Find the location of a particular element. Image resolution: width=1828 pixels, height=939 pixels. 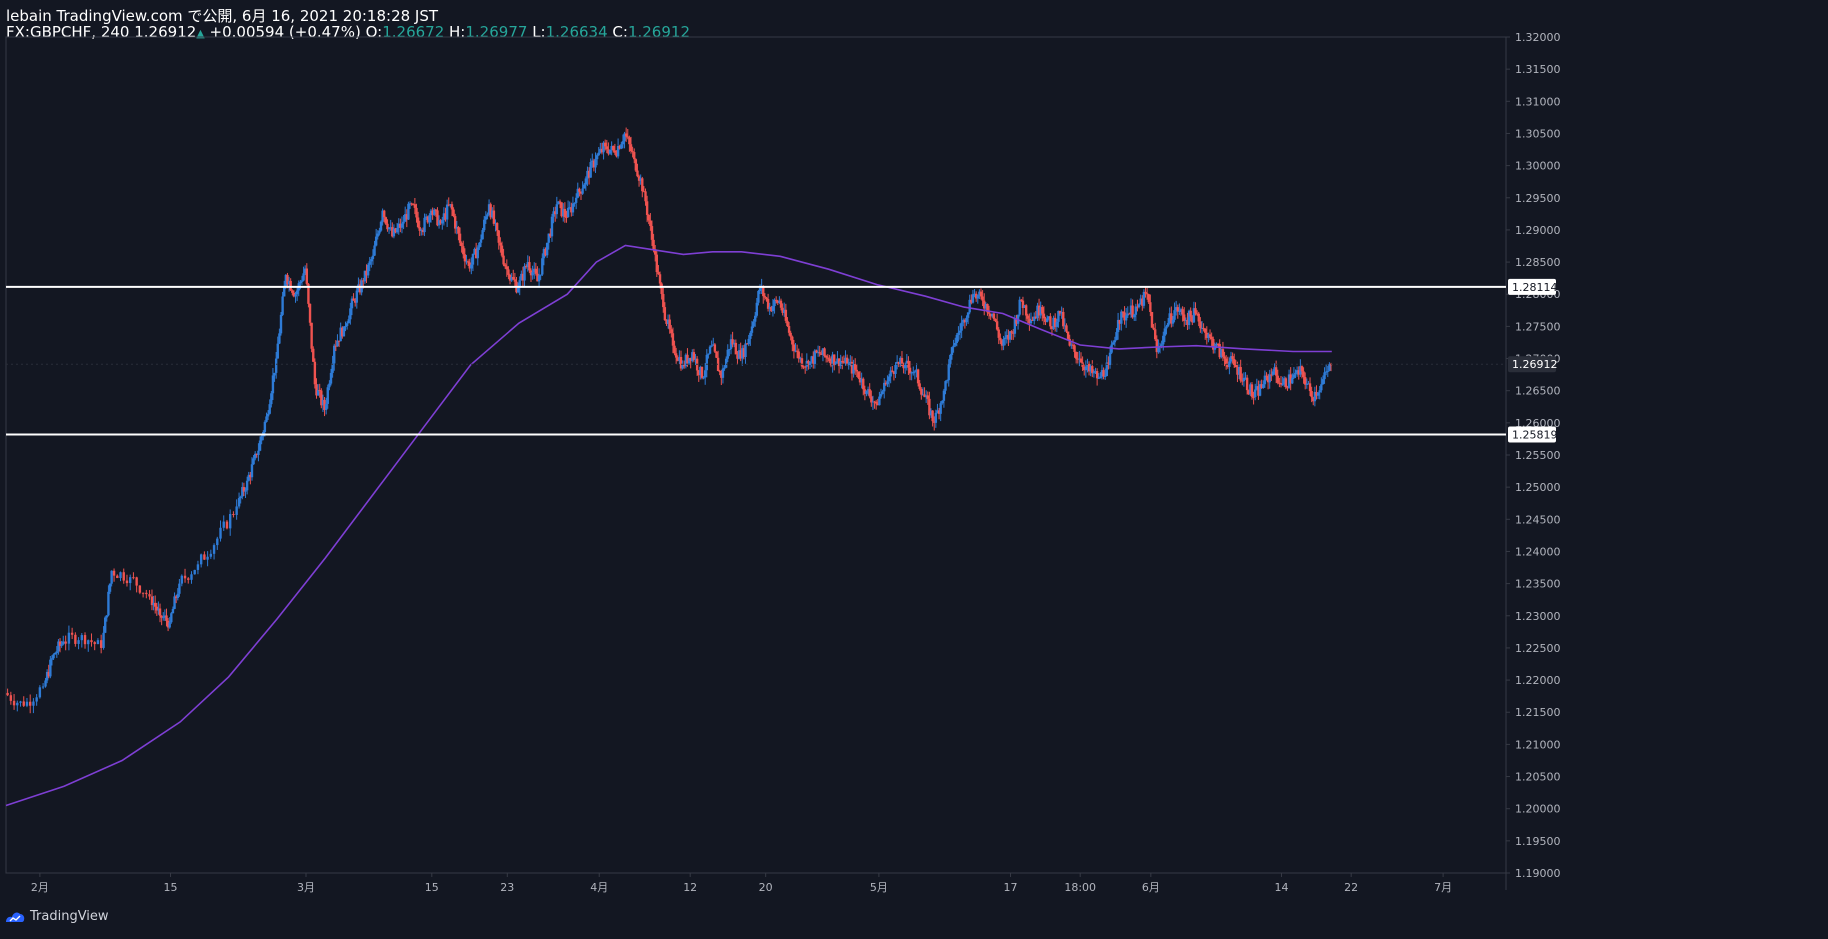

x-tick-label: 2月 is located at coordinates (40, 887).